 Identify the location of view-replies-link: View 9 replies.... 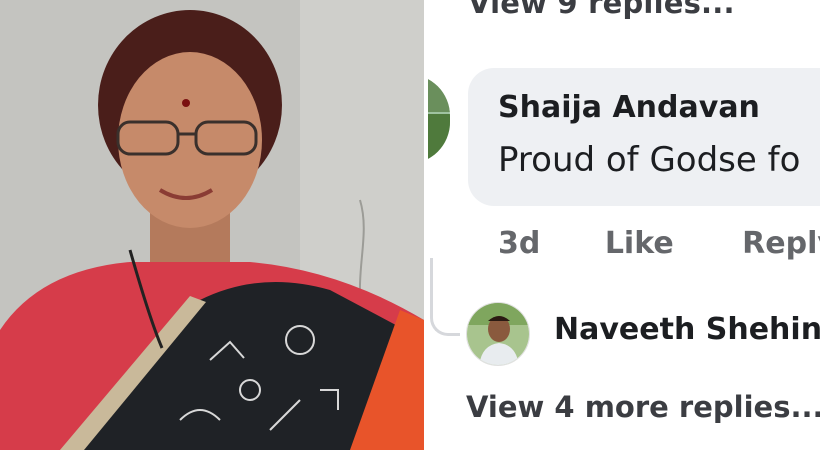
(601, 10).